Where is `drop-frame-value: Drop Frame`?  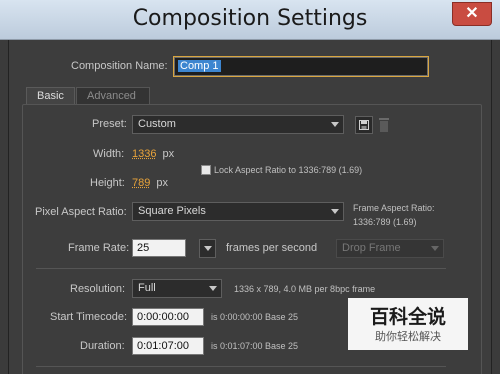 drop-frame-value: Drop Frame is located at coordinates (371, 248).